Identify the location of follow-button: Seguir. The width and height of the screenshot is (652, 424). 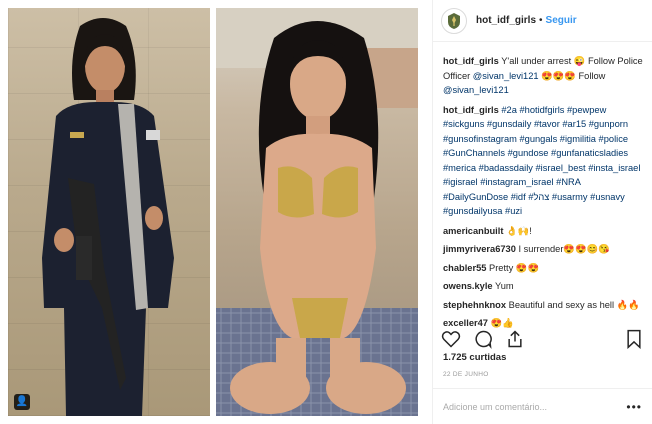
(561, 20).